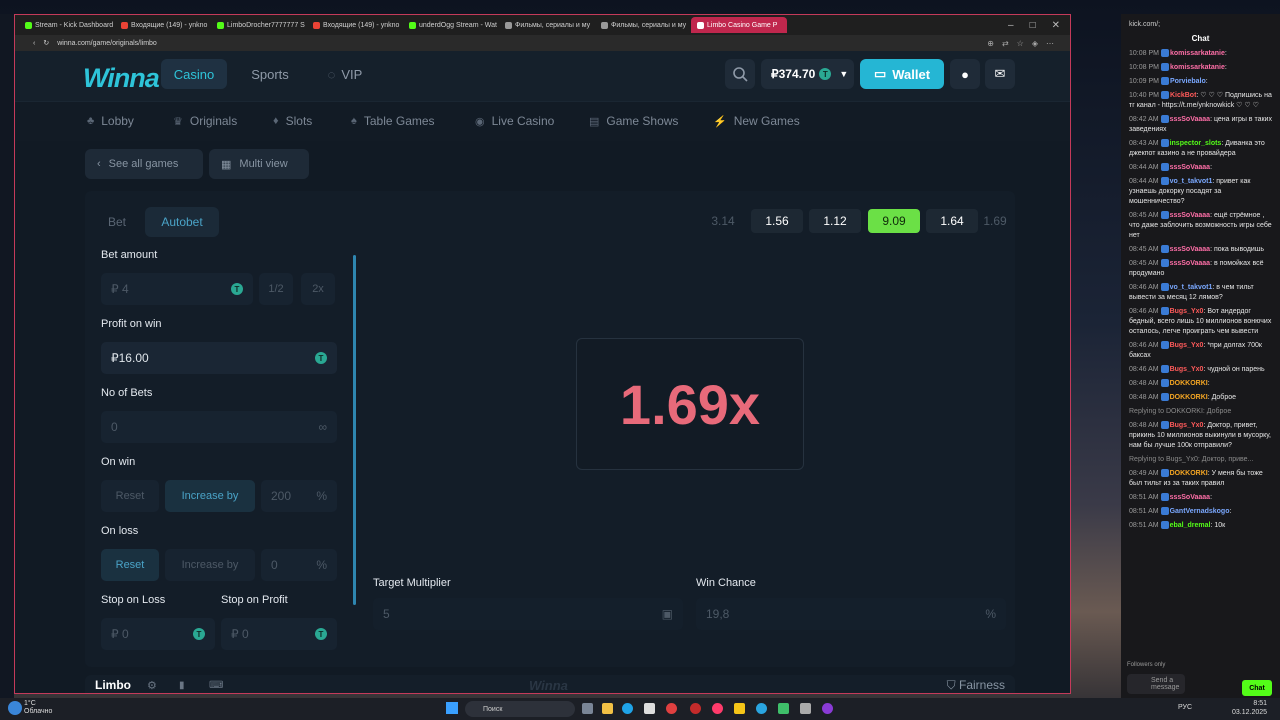 The width and height of the screenshot is (1280, 720). I want to click on settings-icon: ⚙, so click(152, 685).